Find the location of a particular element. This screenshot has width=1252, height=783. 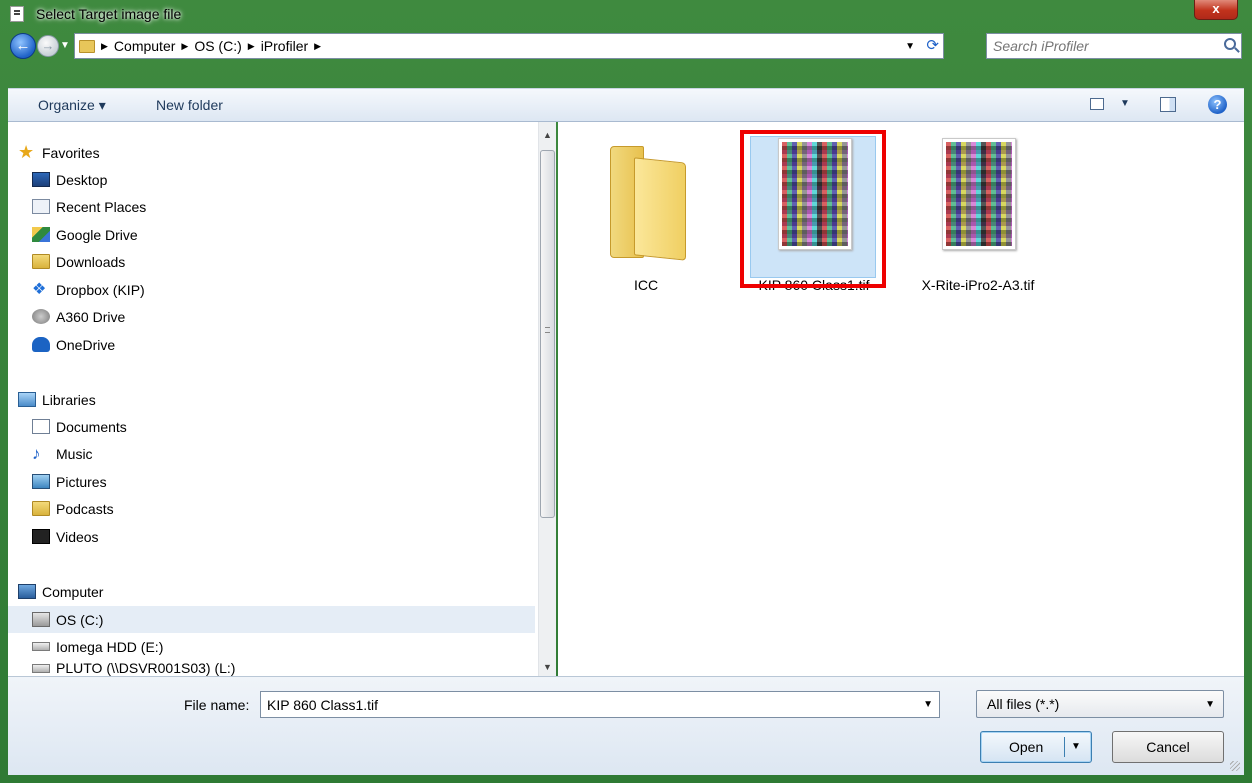

title-bar: Select Target image file x is located at coordinates (626, 15).